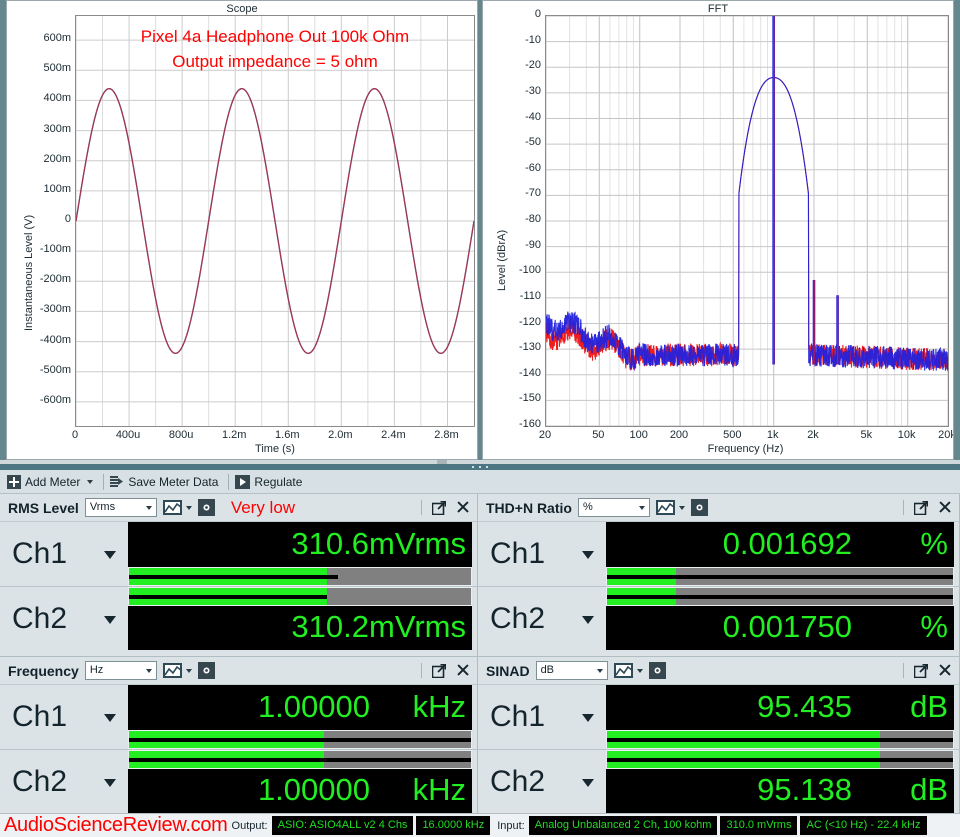  I want to click on meter-value: 0.001750, so click(787, 626).